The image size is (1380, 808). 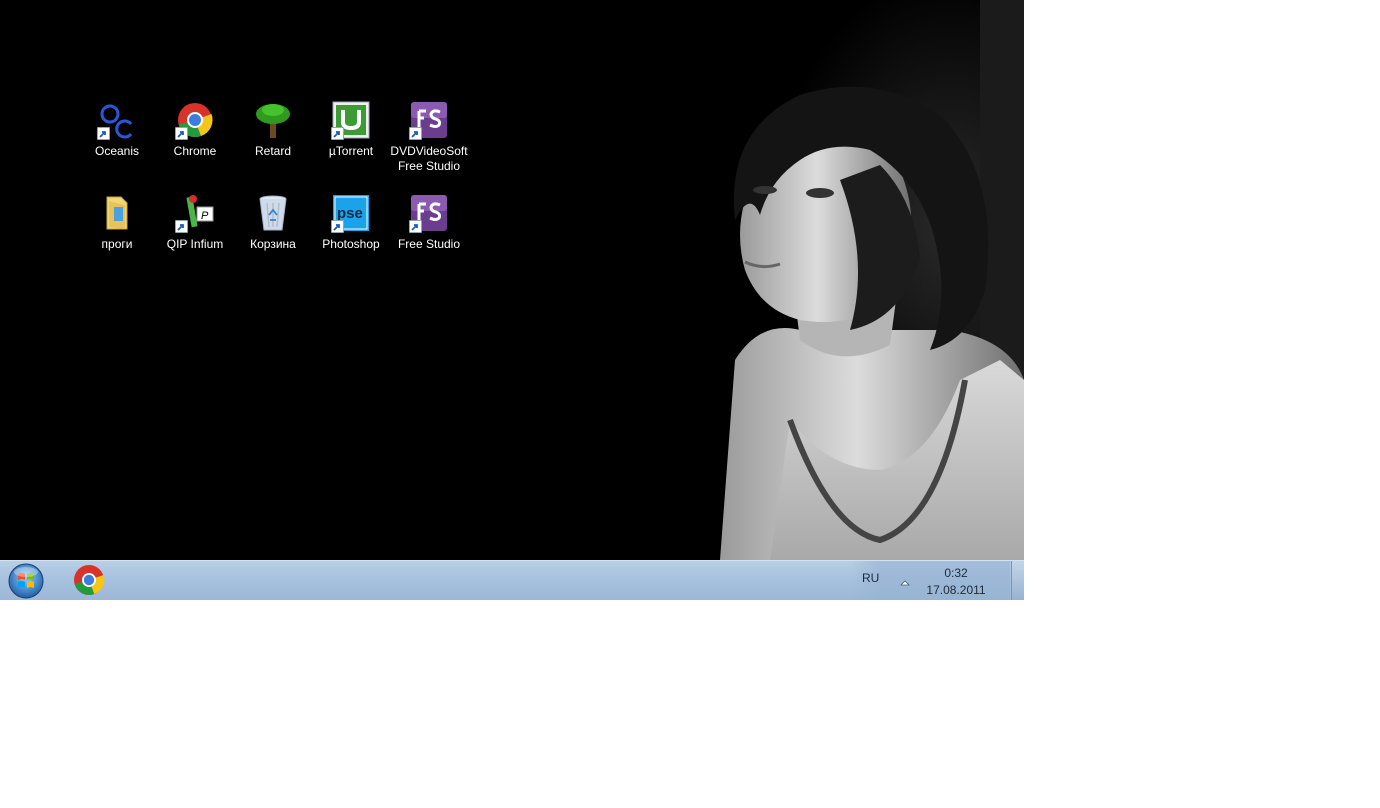 I want to click on language-indicator: RU, so click(x=870, y=578).